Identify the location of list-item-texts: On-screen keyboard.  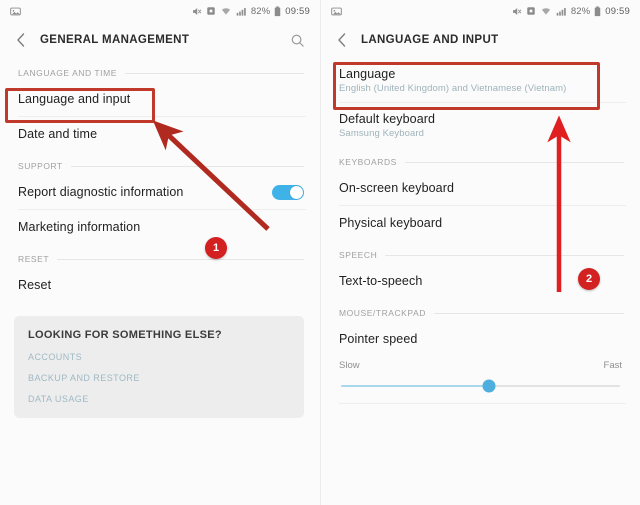
(396, 188).